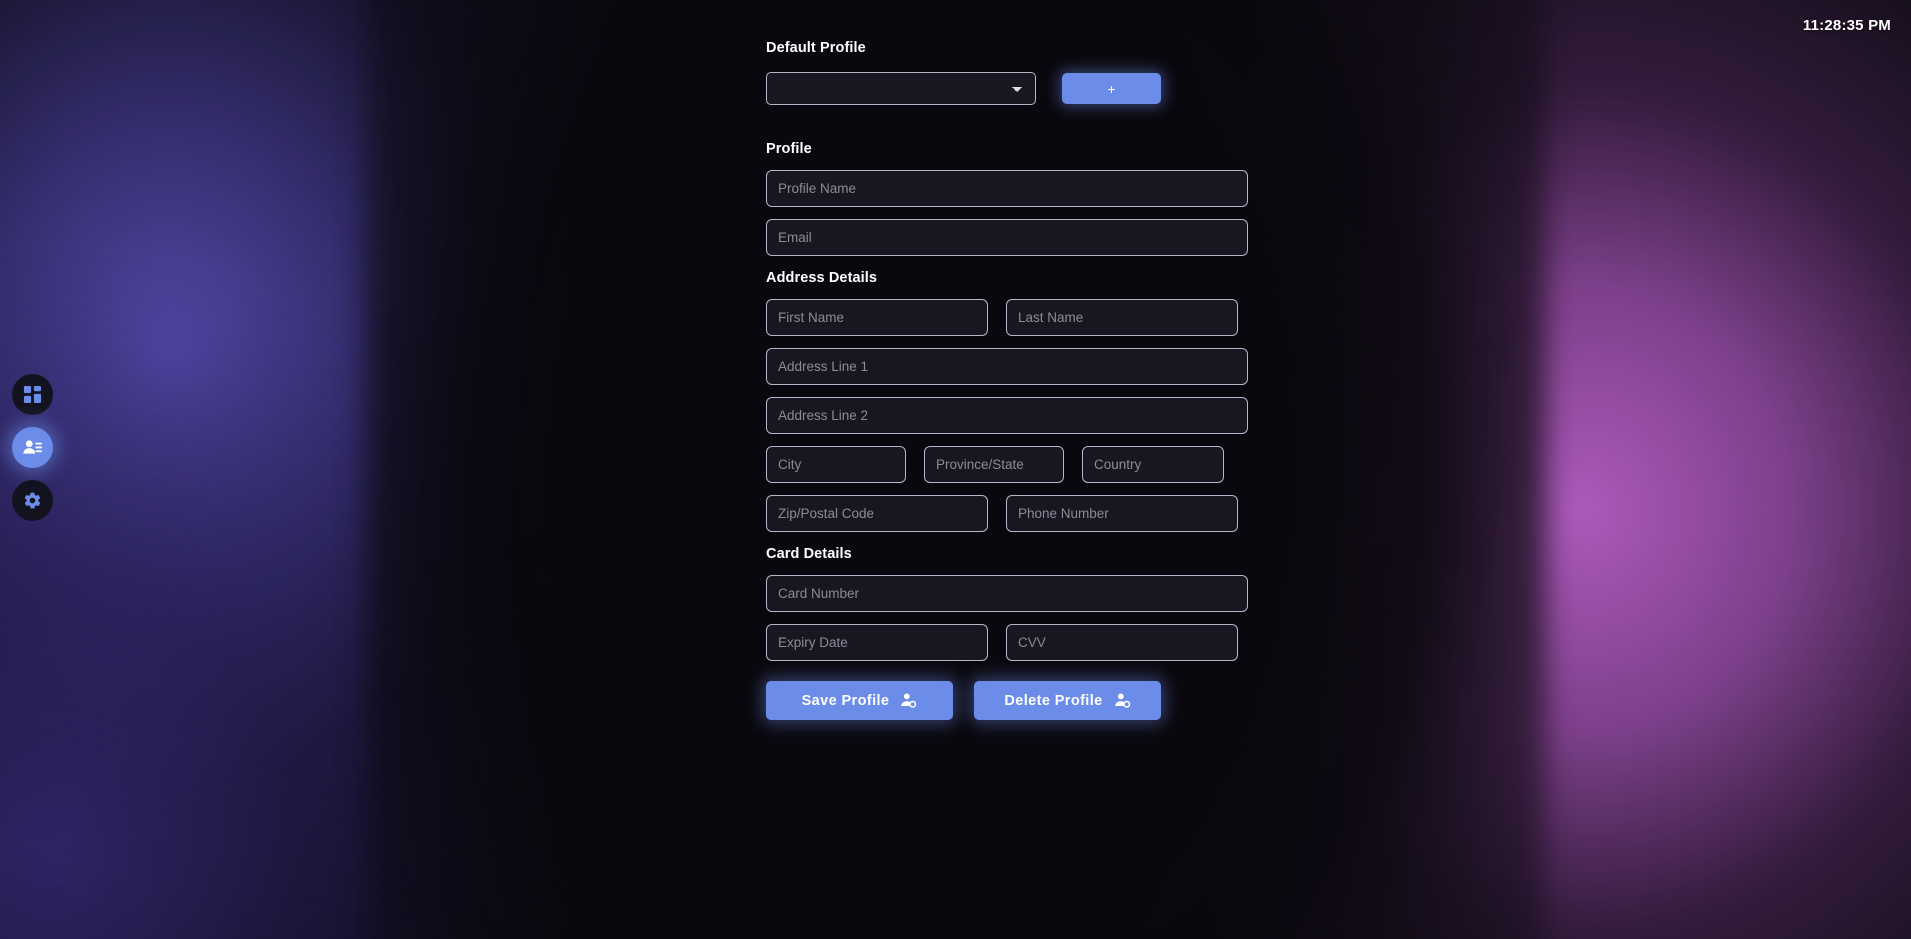 The height and width of the screenshot is (939, 1911). I want to click on person-check-icon, so click(908, 700).